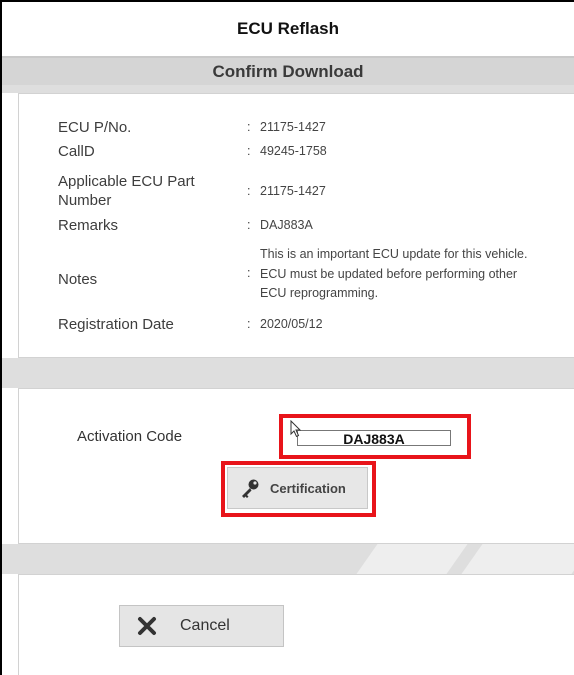 The image size is (574, 675). Describe the element at coordinates (288, 29) in the screenshot. I see `window-title: ECU Reflash` at that location.